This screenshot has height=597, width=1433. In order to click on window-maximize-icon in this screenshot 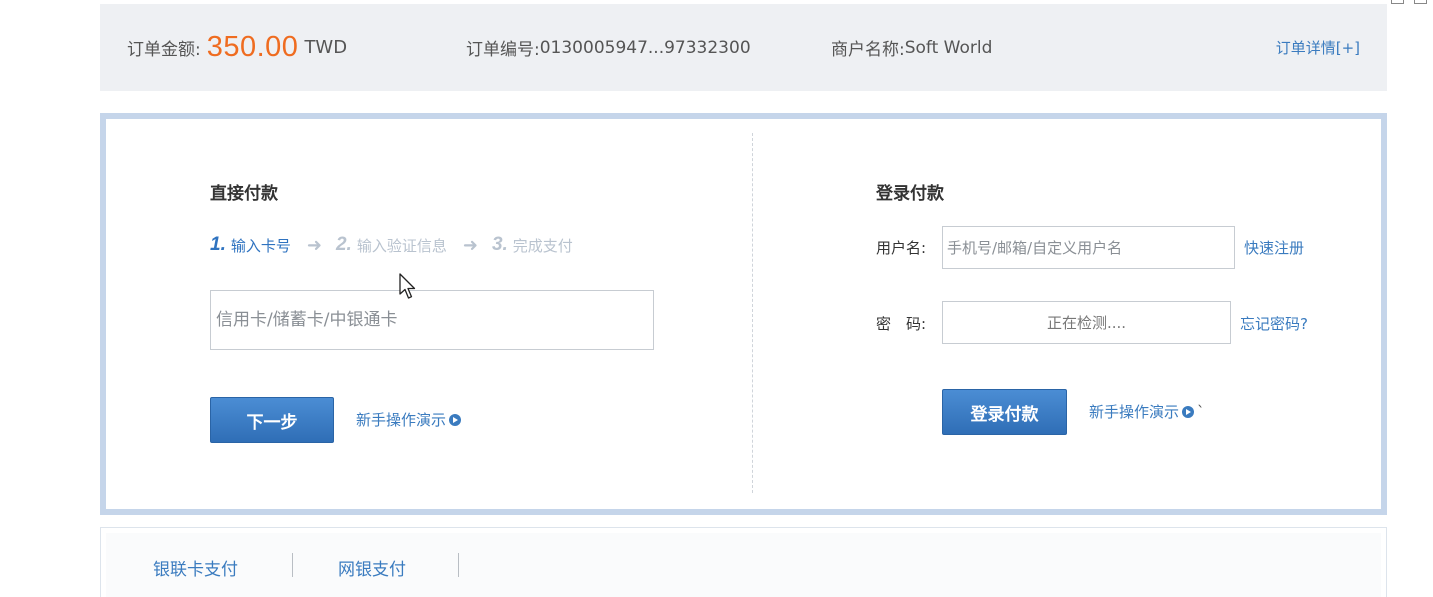, I will do `click(1420, 2)`.